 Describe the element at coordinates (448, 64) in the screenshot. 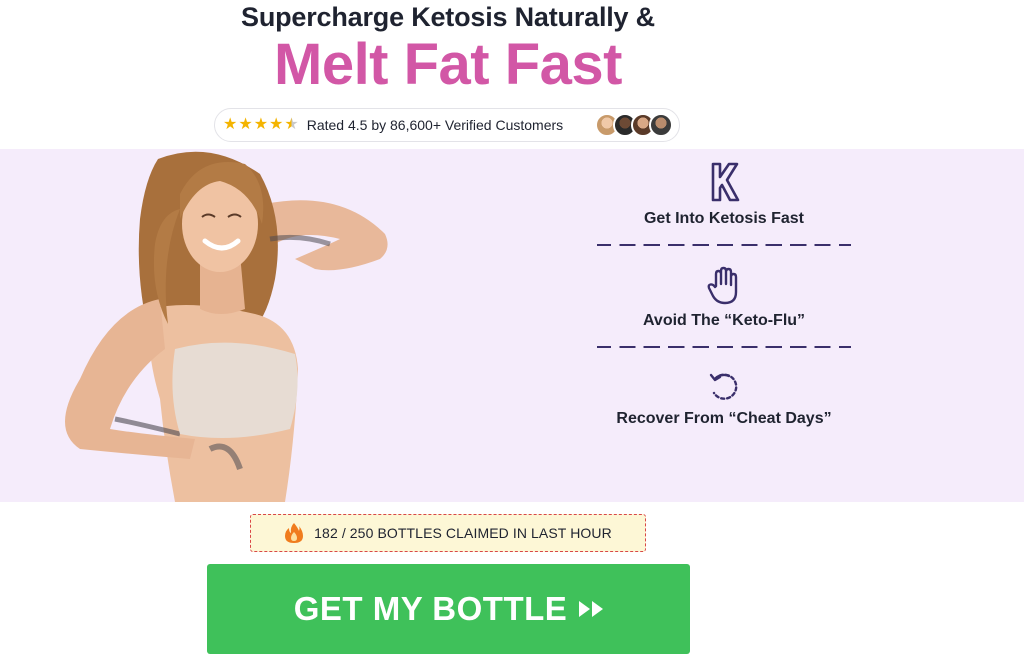

I see `headline-big: Melt Fat Fast` at that location.